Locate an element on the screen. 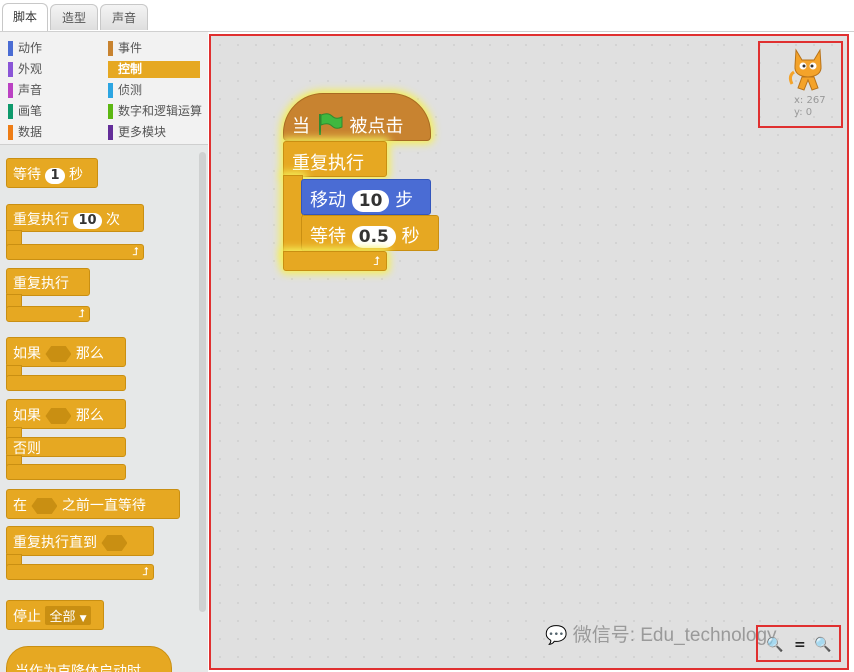 The width and height of the screenshot is (854, 672). category-label: 更多模块 is located at coordinates (142, 132).